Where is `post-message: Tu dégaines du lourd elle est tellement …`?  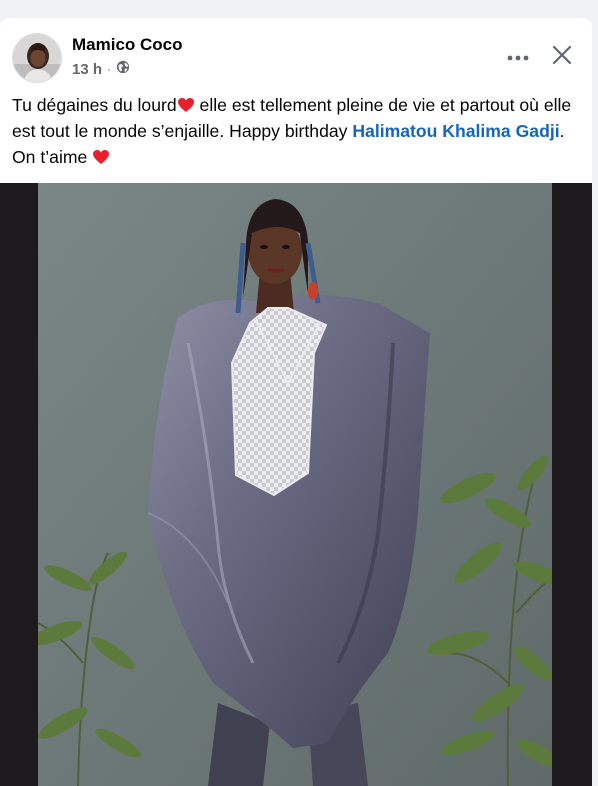
post-message: Tu dégaines du lourd elle est tellement … is located at coordinates (295, 131).